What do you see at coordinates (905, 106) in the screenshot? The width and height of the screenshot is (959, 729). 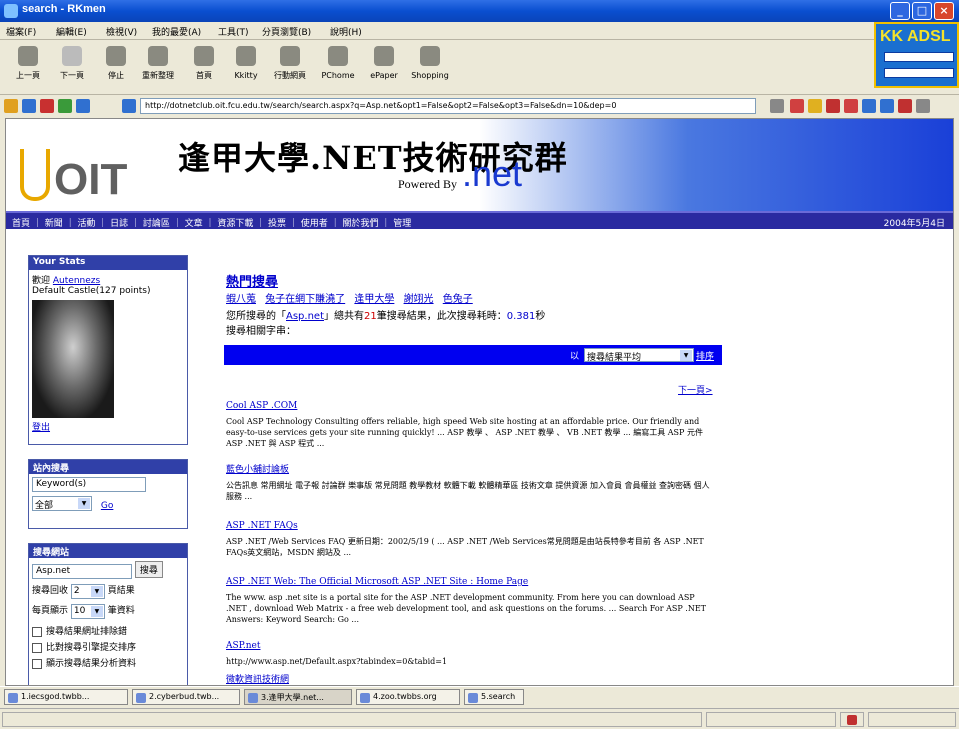 I see `research-icon` at bounding box center [905, 106].